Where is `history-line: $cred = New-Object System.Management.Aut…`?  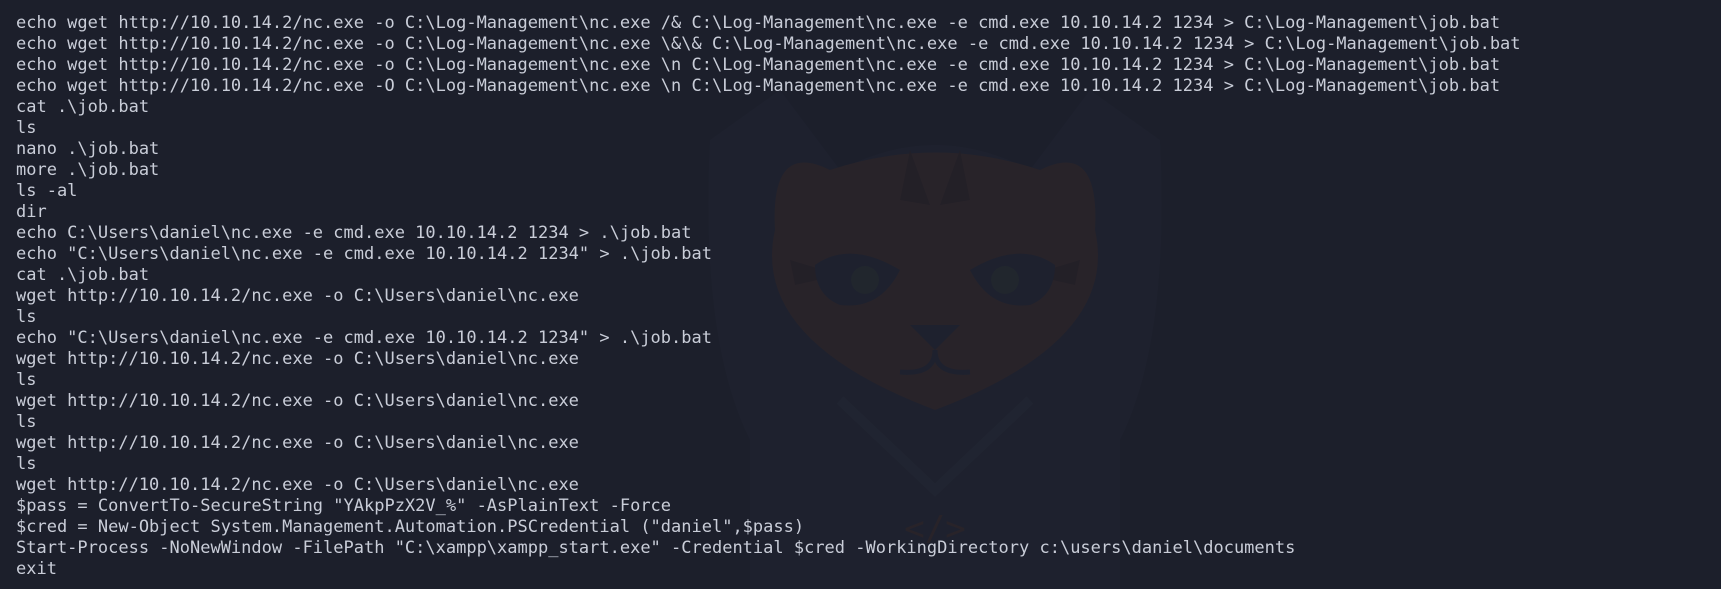
history-line: $cred = New-Object System.Management.Aut… is located at coordinates (410, 527).